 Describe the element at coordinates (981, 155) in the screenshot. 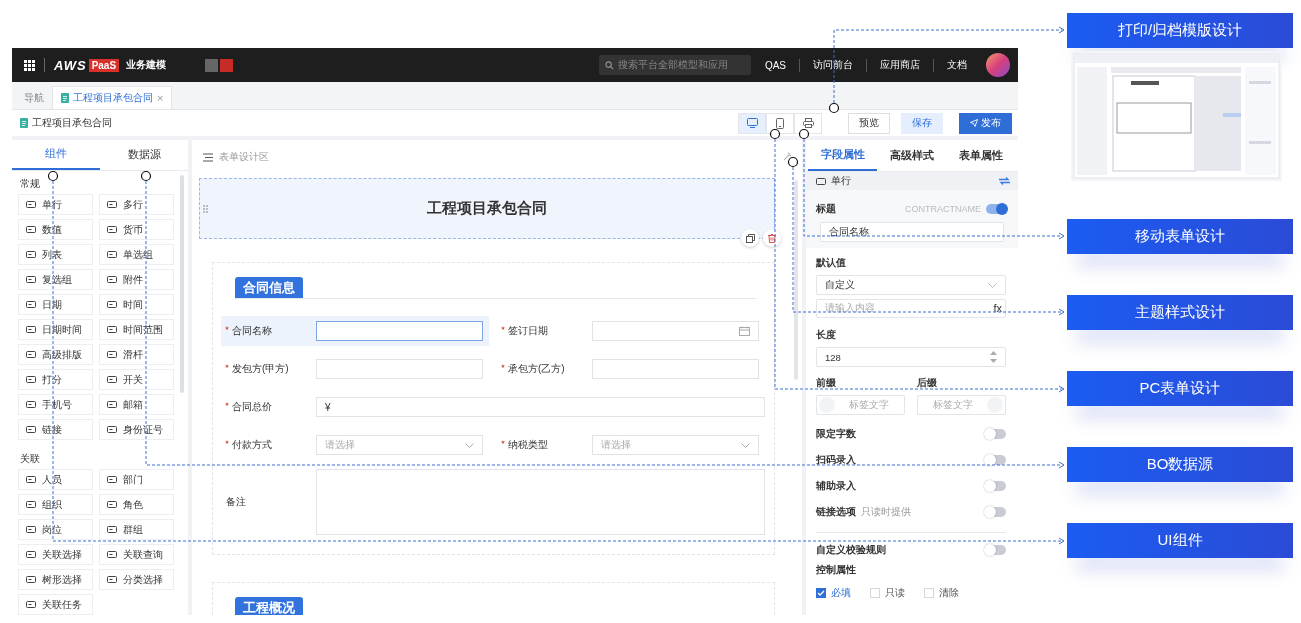

I see `tab: 表单属性` at that location.